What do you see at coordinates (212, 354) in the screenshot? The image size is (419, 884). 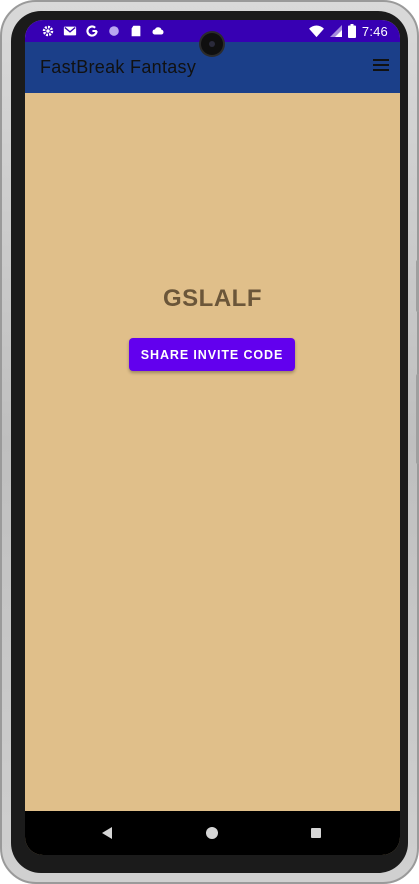 I see `share-invite-code-button: SHARE INVITE CODE` at bounding box center [212, 354].